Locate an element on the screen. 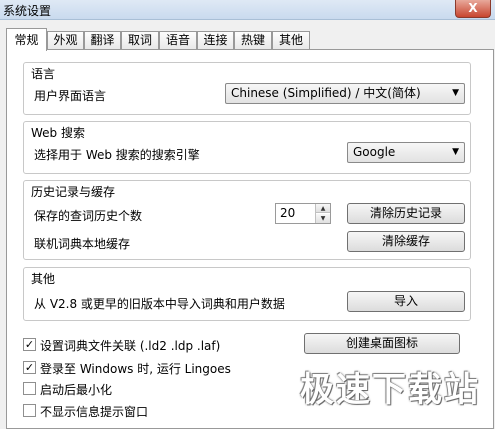 The image size is (495, 429). stepper-arrows: ▲ ▼ is located at coordinates (322, 213).